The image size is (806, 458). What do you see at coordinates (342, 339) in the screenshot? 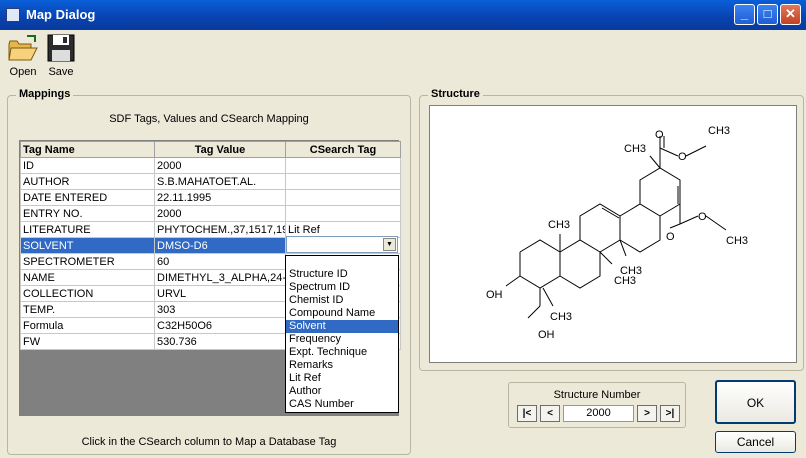
I see `dropdown-option: Frequency` at bounding box center [342, 339].